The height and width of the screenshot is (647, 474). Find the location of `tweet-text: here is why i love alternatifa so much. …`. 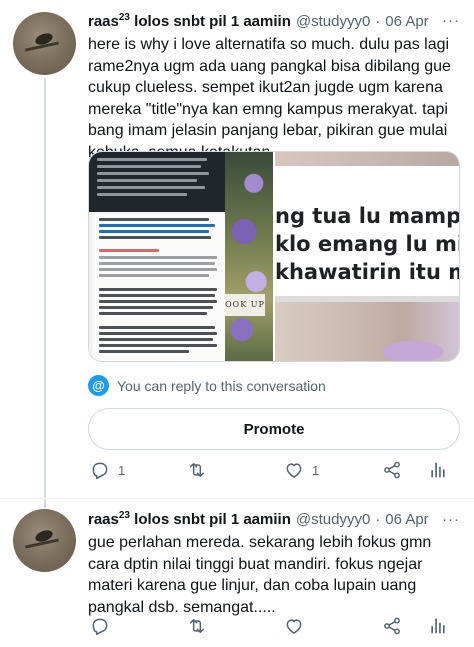

tweet-text: here is why i love alternatifa so much. … is located at coordinates (269, 98).